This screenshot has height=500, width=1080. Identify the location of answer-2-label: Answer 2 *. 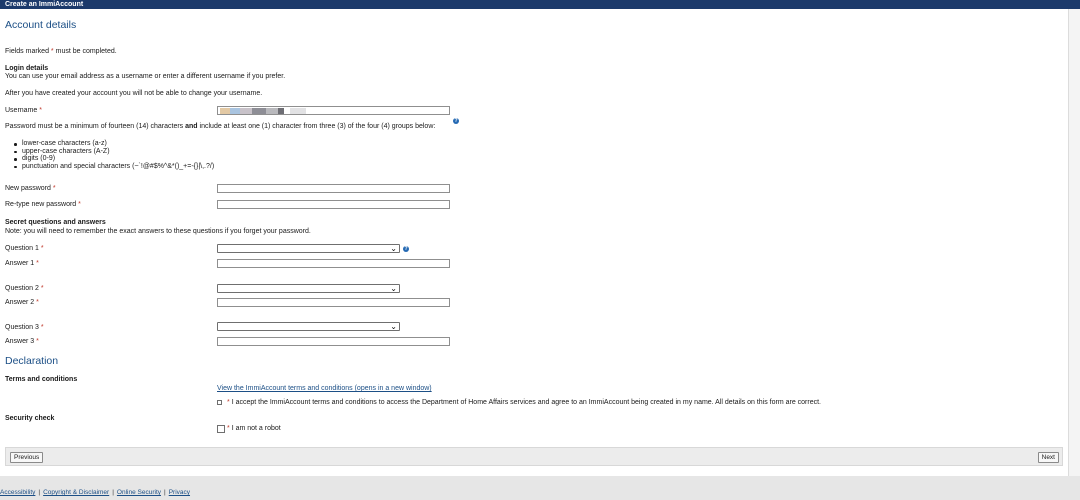
(22, 302).